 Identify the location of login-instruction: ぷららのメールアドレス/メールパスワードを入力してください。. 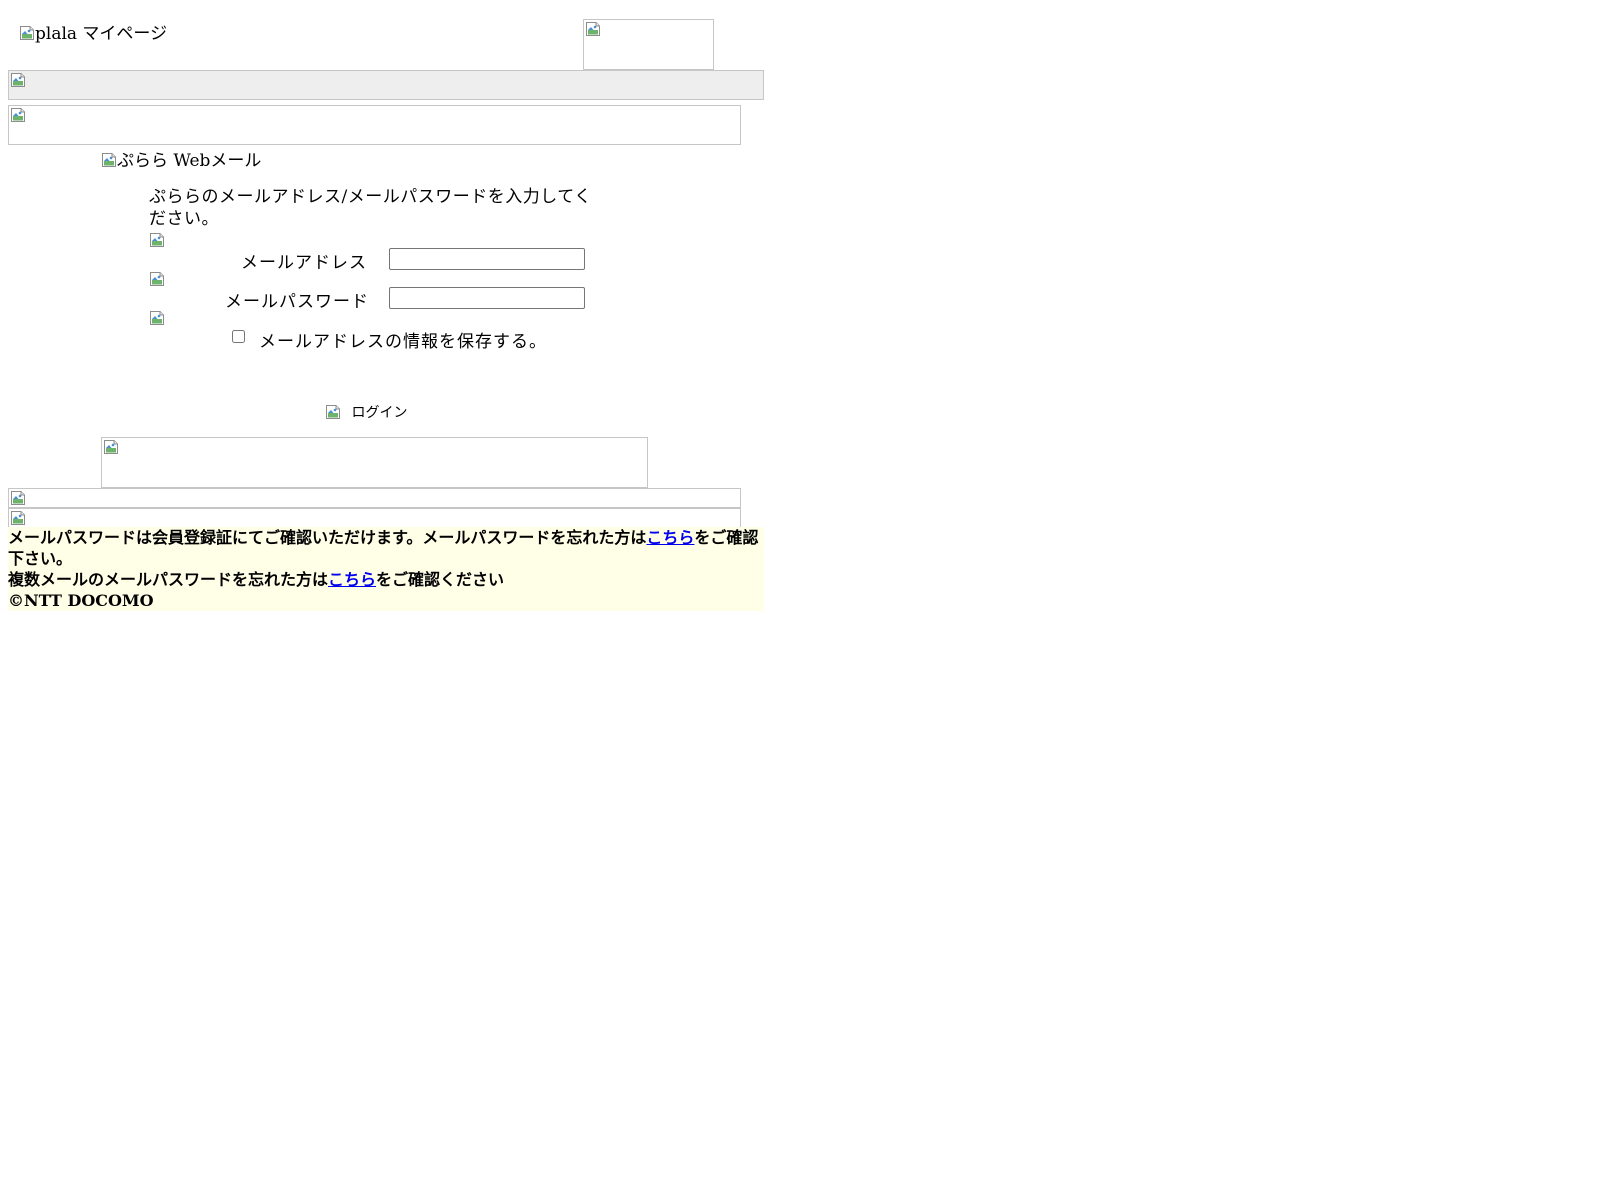
(370, 208).